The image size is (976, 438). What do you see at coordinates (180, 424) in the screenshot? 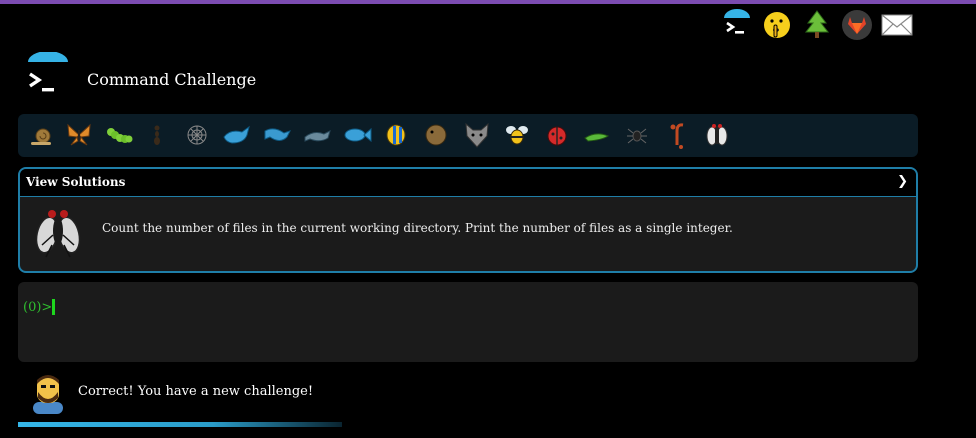
I see `progress-bar-fill` at bounding box center [180, 424].